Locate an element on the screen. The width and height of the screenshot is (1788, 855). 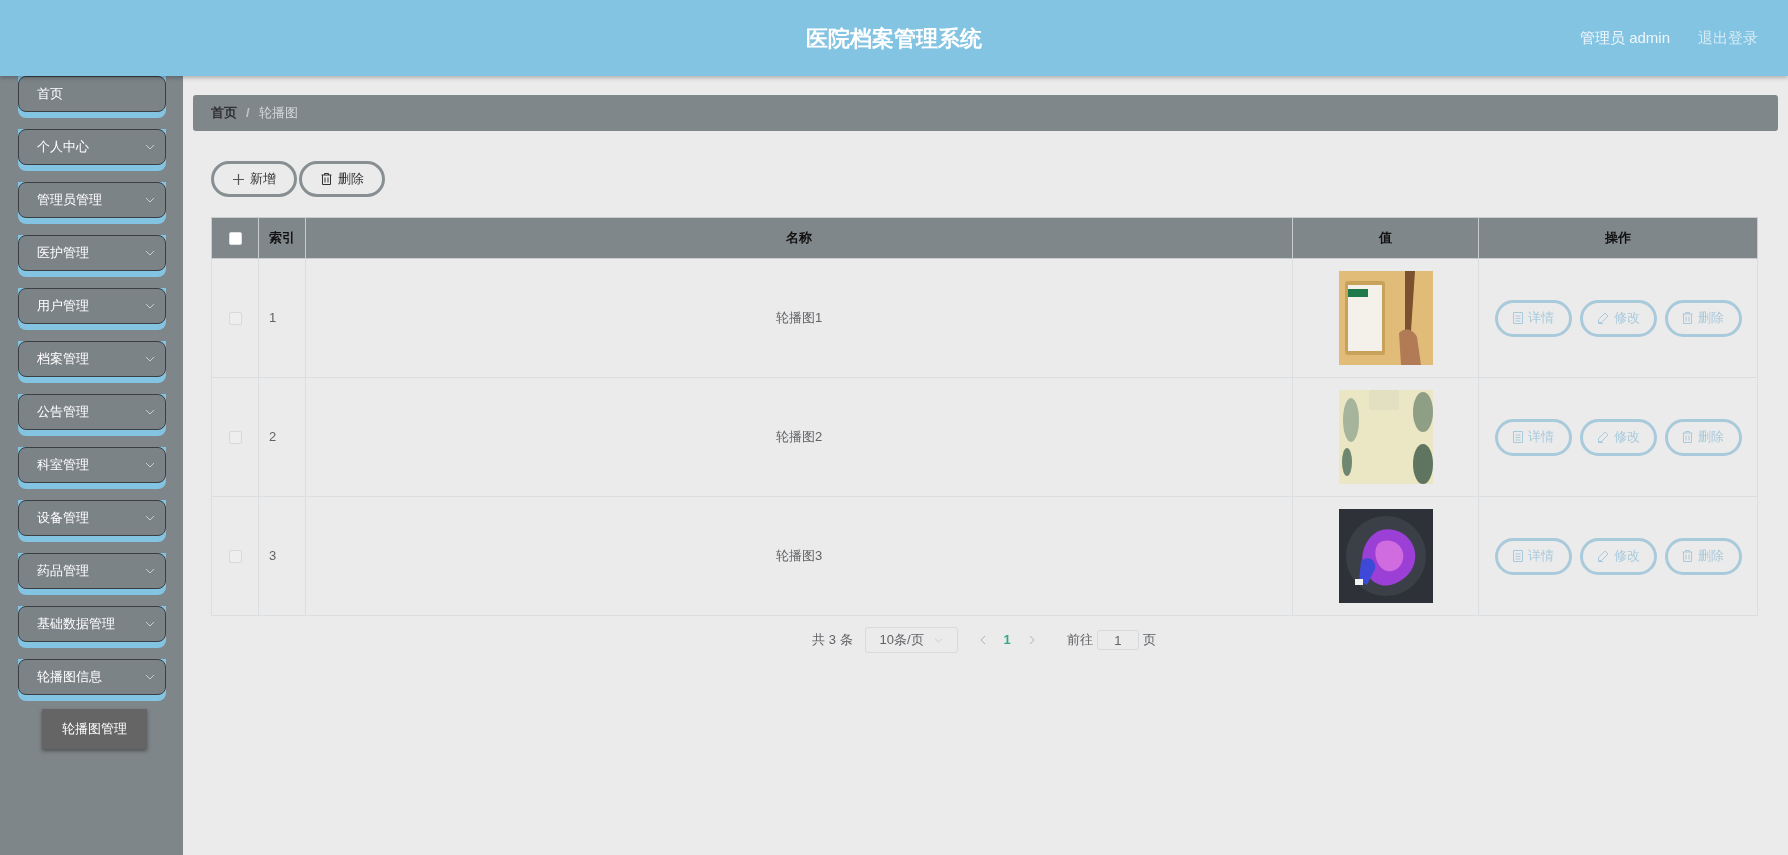
sidebar-menu-item: 基础数据管理 is located at coordinates (91, 624).